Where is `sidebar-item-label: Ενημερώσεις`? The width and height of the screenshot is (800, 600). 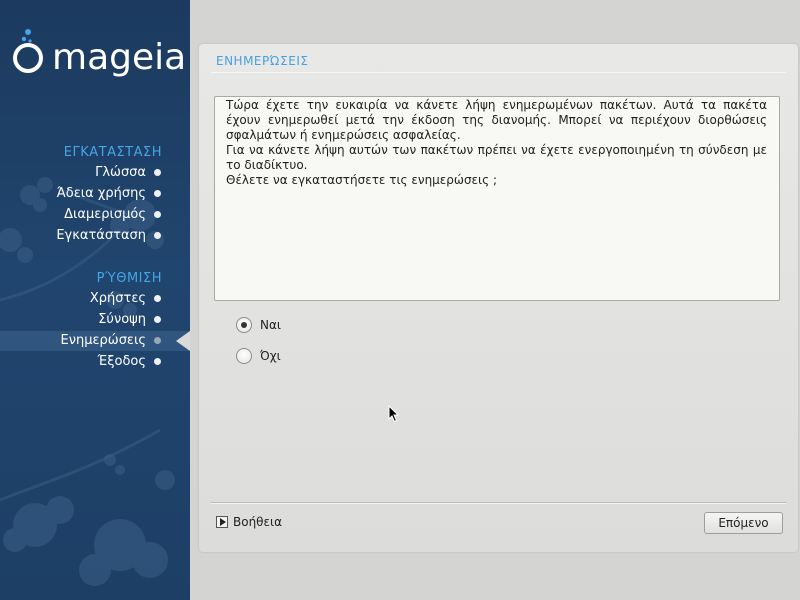 sidebar-item-label: Ενημερώσεις is located at coordinates (103, 340).